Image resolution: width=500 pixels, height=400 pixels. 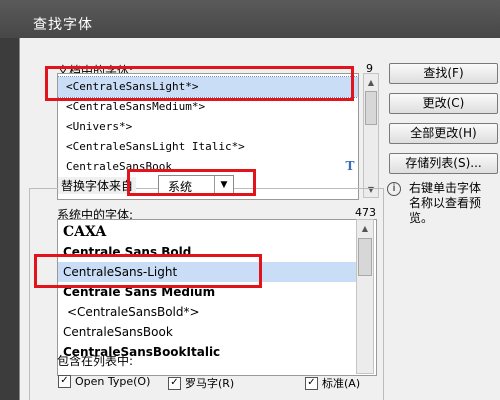 I want to click on info-text: 右键单击字体名称以查看预览。, so click(x=445, y=203).